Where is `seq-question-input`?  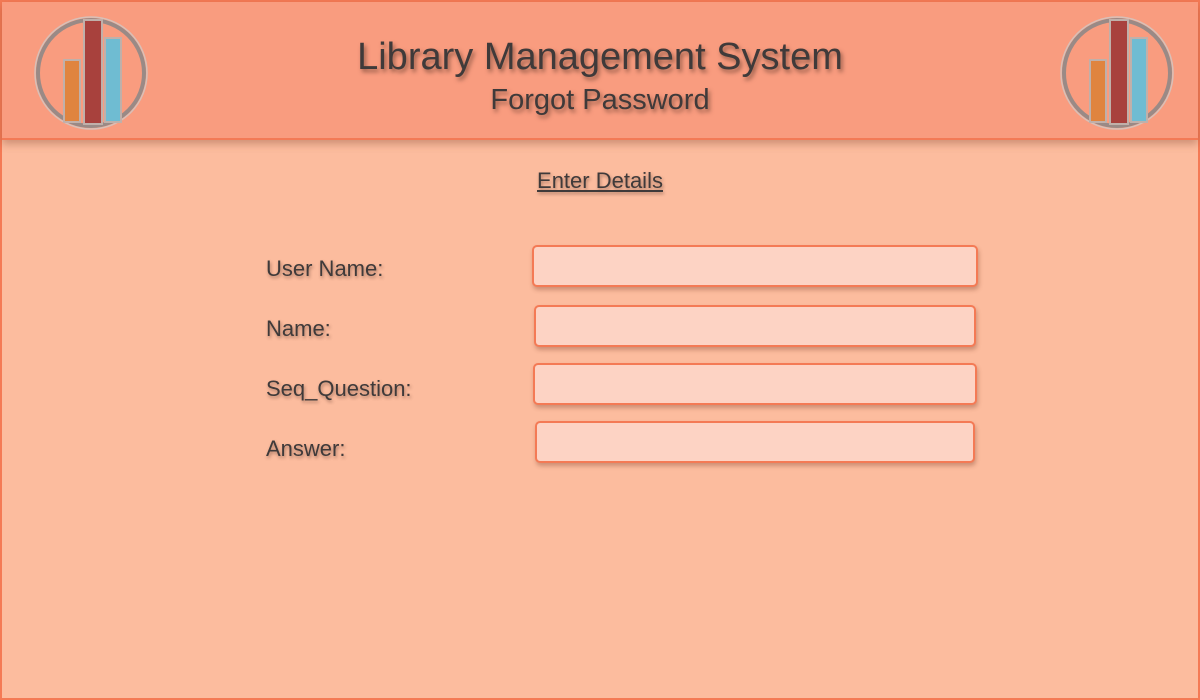 seq-question-input is located at coordinates (755, 384).